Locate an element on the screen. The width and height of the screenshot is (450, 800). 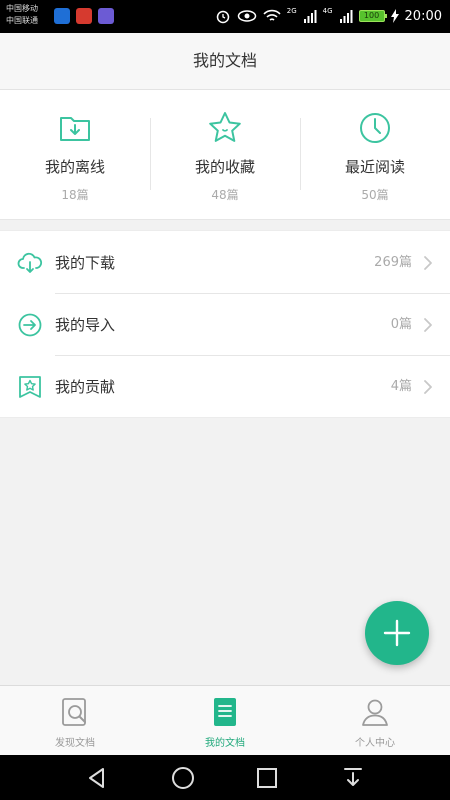
tab-profile-label: 个人中心 is located at coordinates (375, 743).